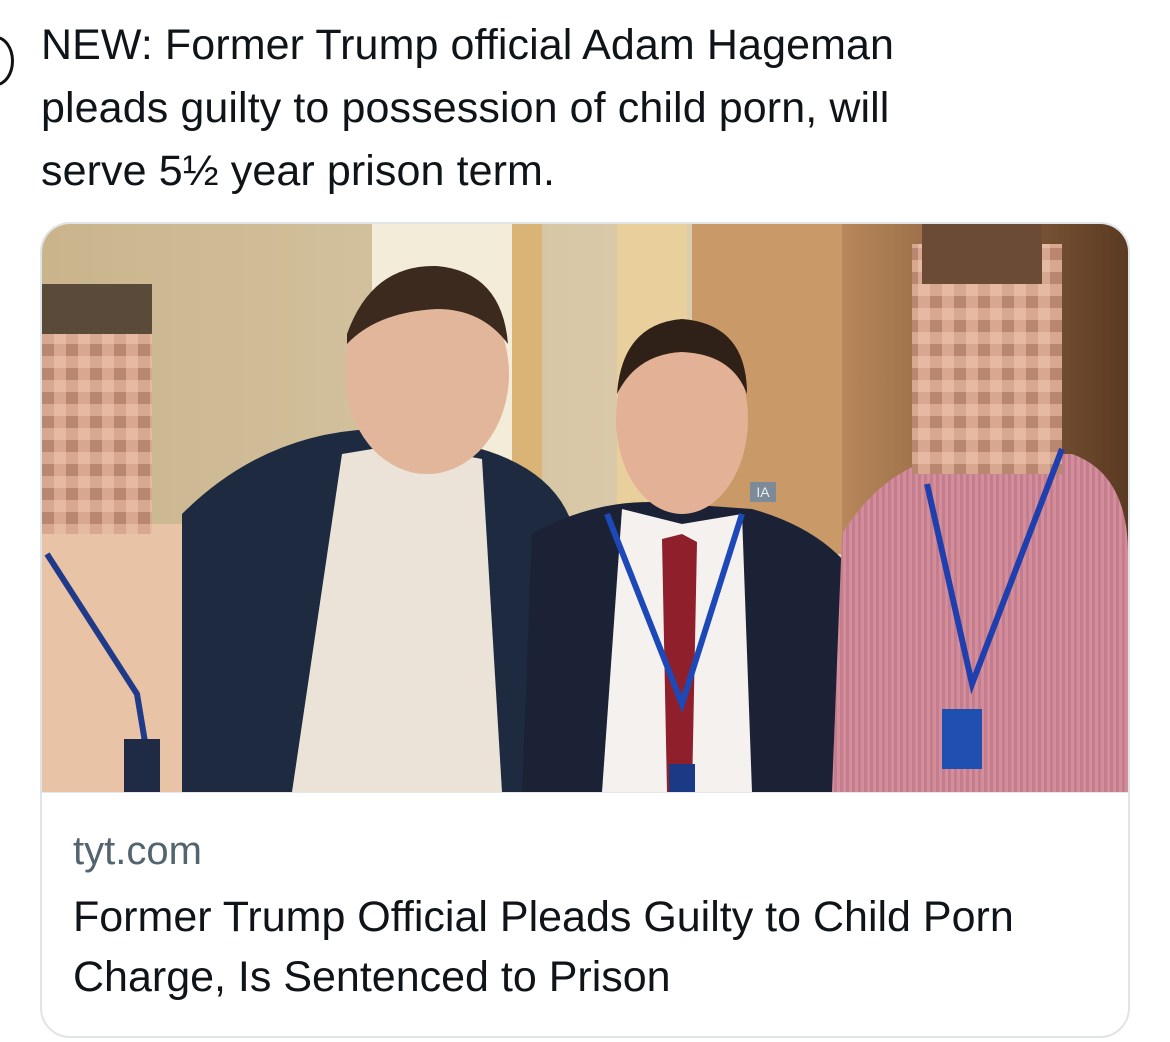 The width and height of the screenshot is (1170, 1042). What do you see at coordinates (137, 851) in the screenshot?
I see `card-domain: tyt.com` at bounding box center [137, 851].